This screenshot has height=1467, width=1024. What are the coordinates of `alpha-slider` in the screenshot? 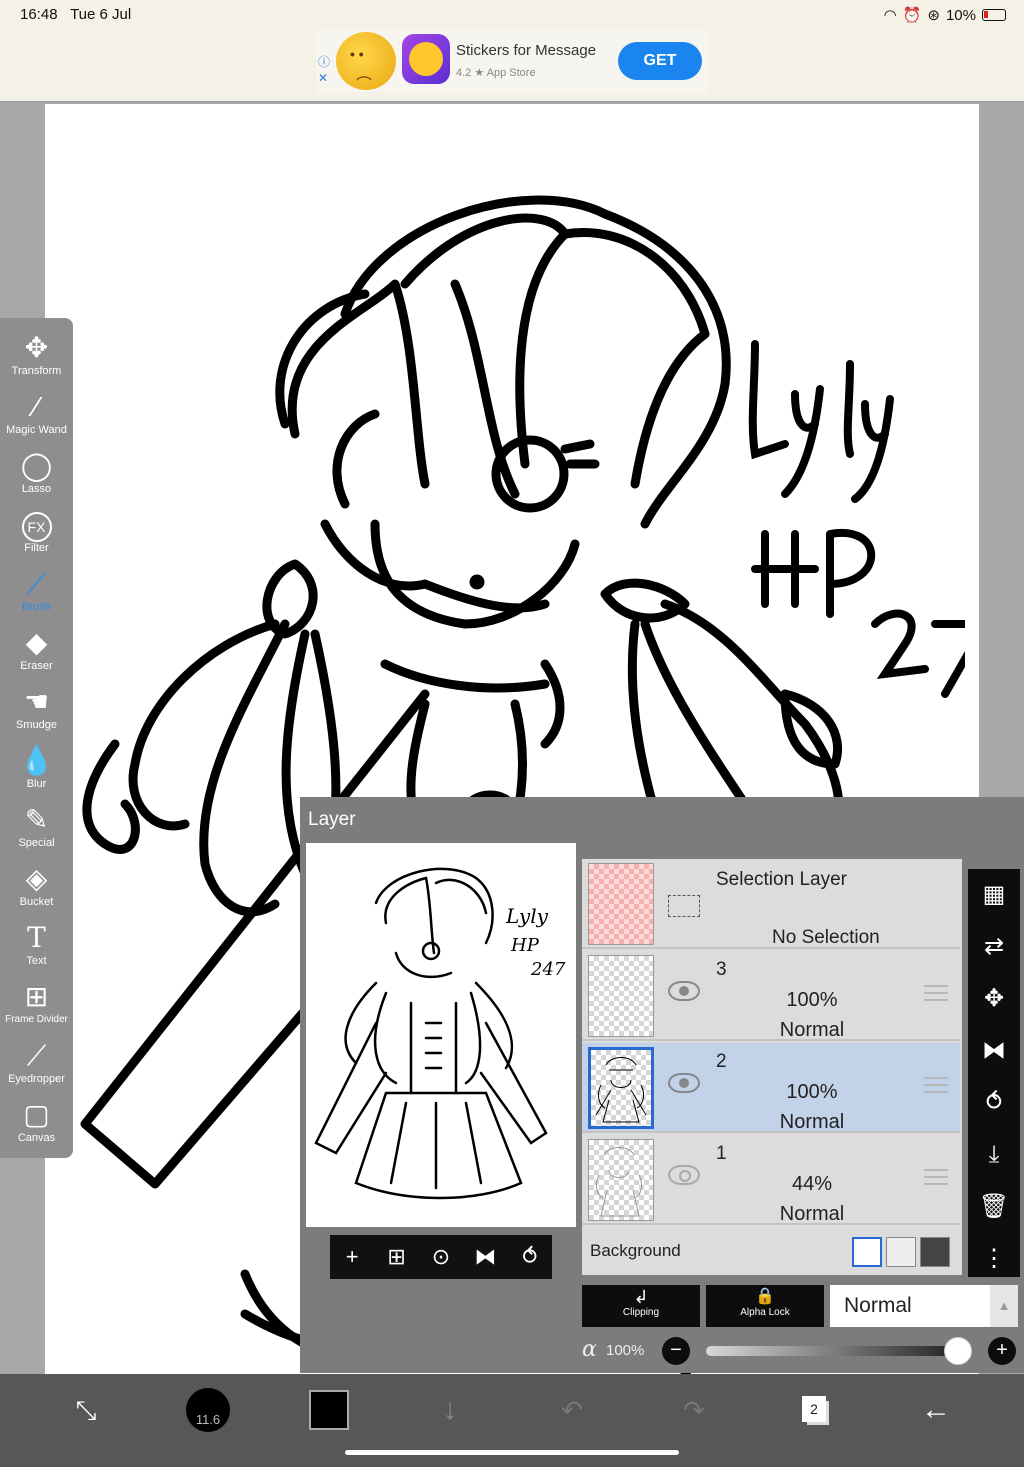 It's located at (832, 1351).